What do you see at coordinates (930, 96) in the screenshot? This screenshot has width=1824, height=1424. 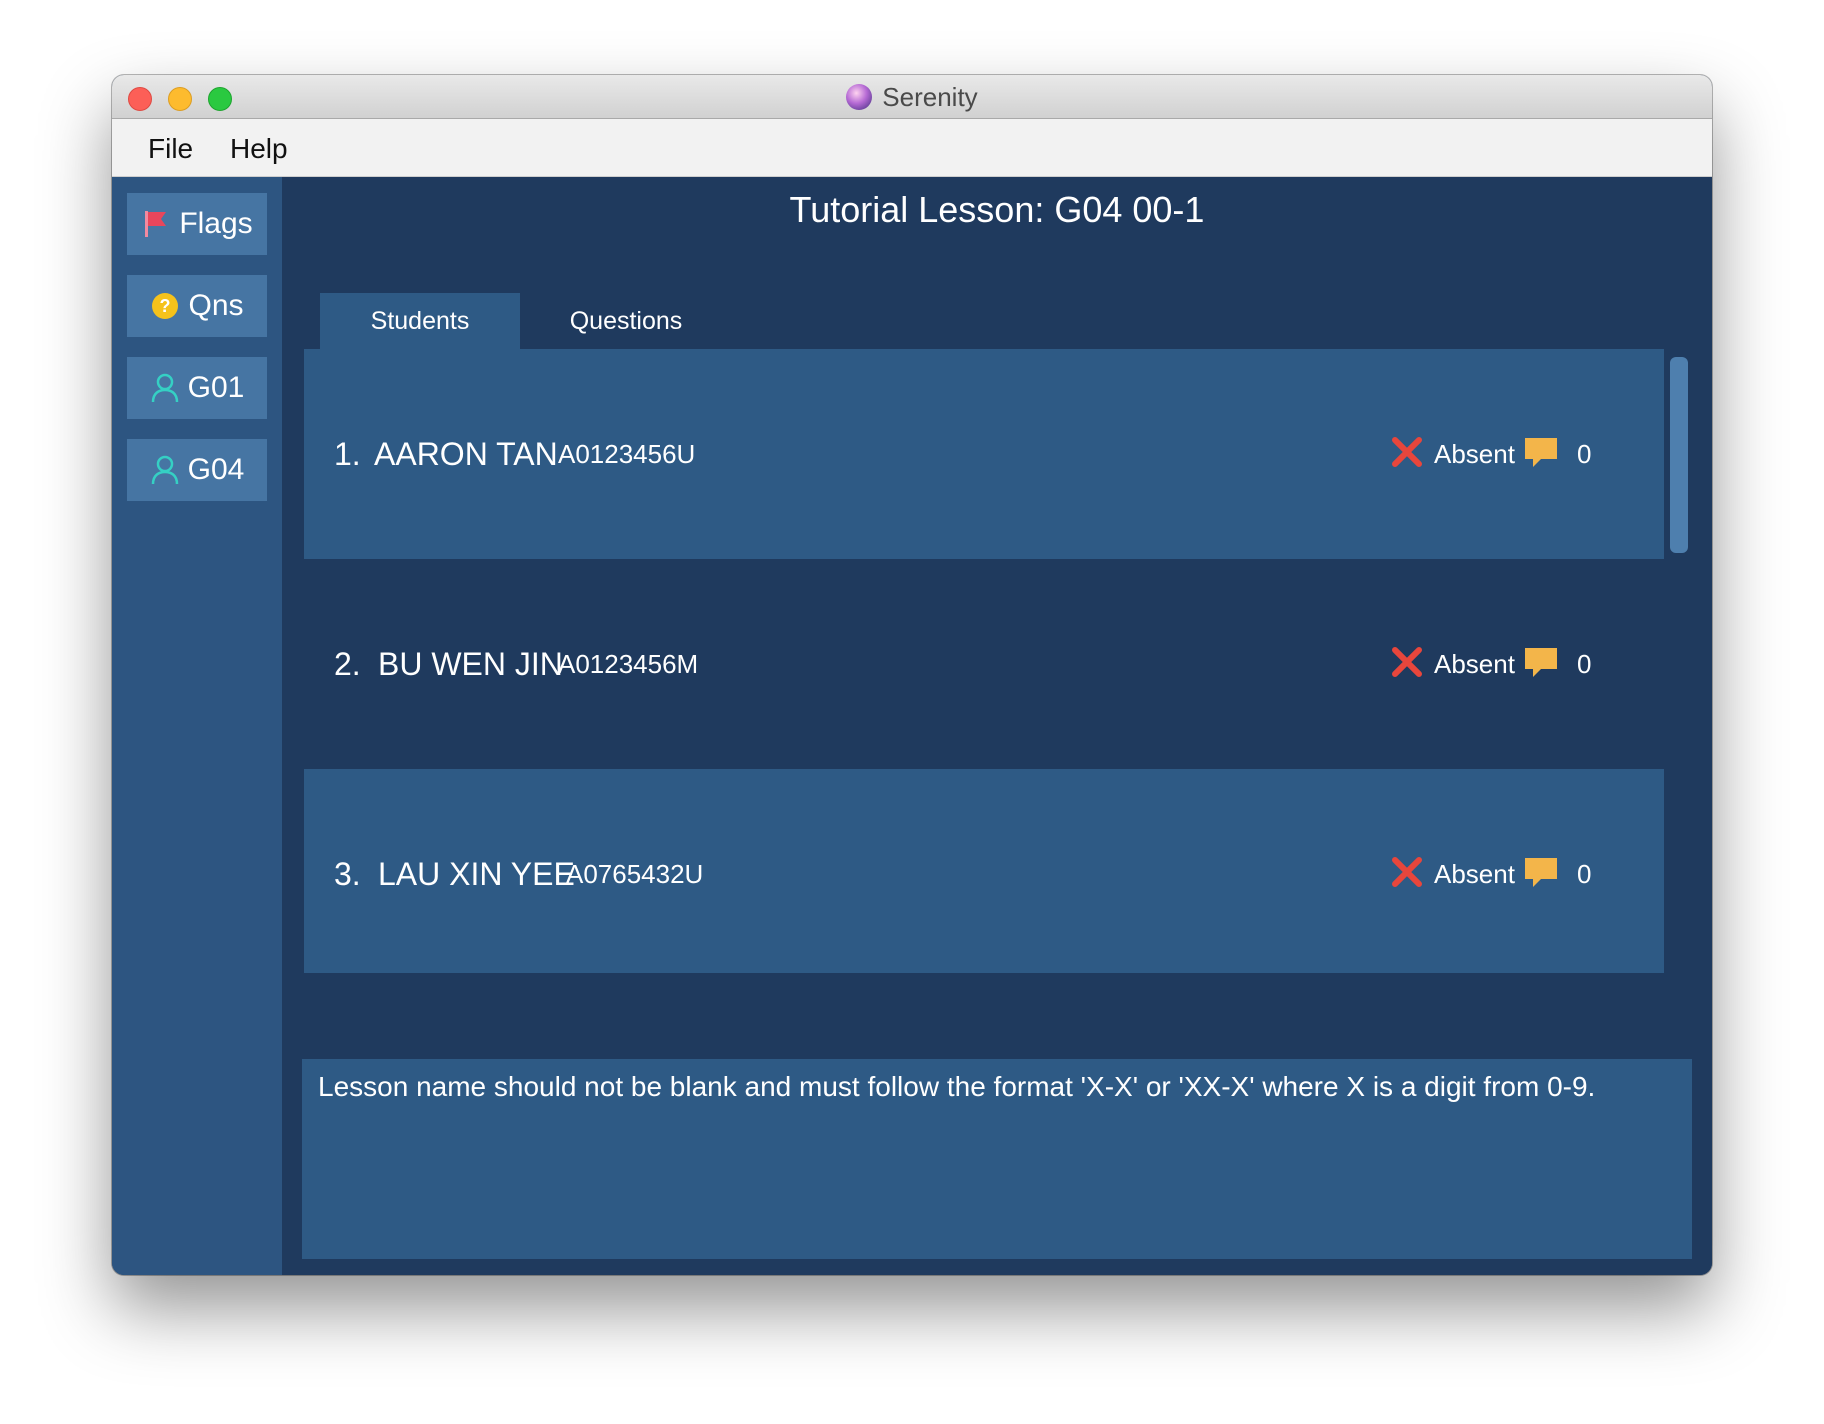 I see `window-title: Serenity` at bounding box center [930, 96].